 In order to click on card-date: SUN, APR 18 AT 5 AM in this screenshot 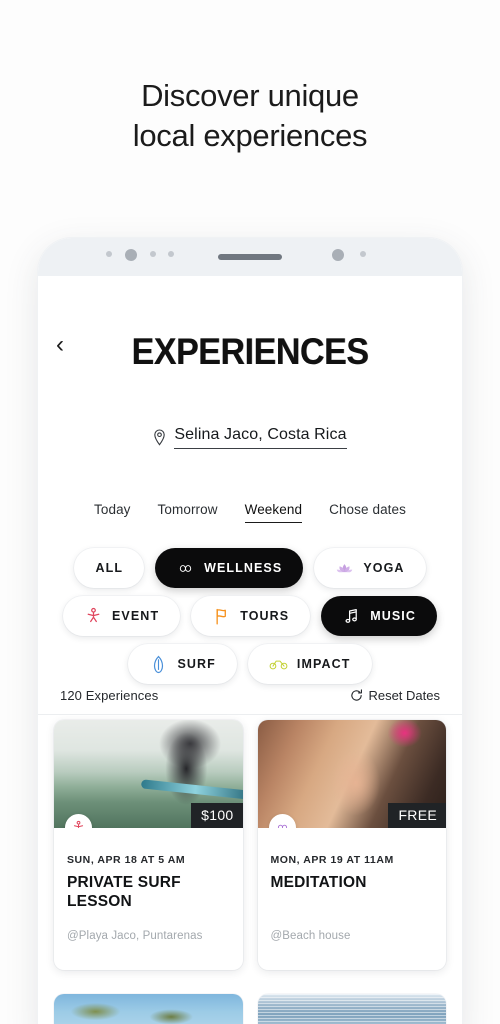, I will do `click(126, 860)`.